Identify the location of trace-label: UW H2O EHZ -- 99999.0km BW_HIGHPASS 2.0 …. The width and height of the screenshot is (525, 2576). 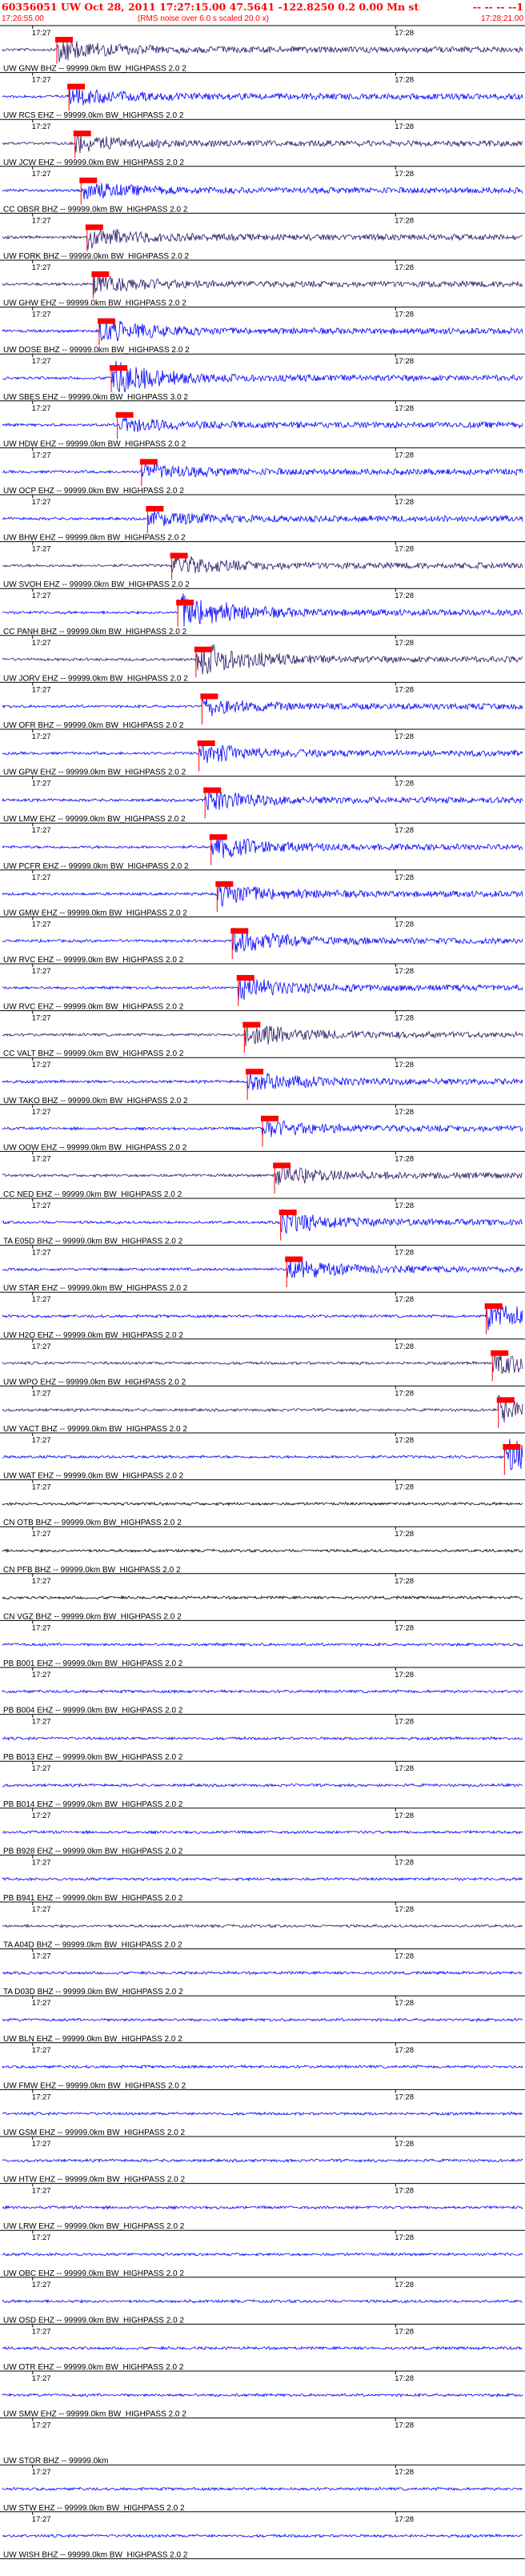
(93, 1335).